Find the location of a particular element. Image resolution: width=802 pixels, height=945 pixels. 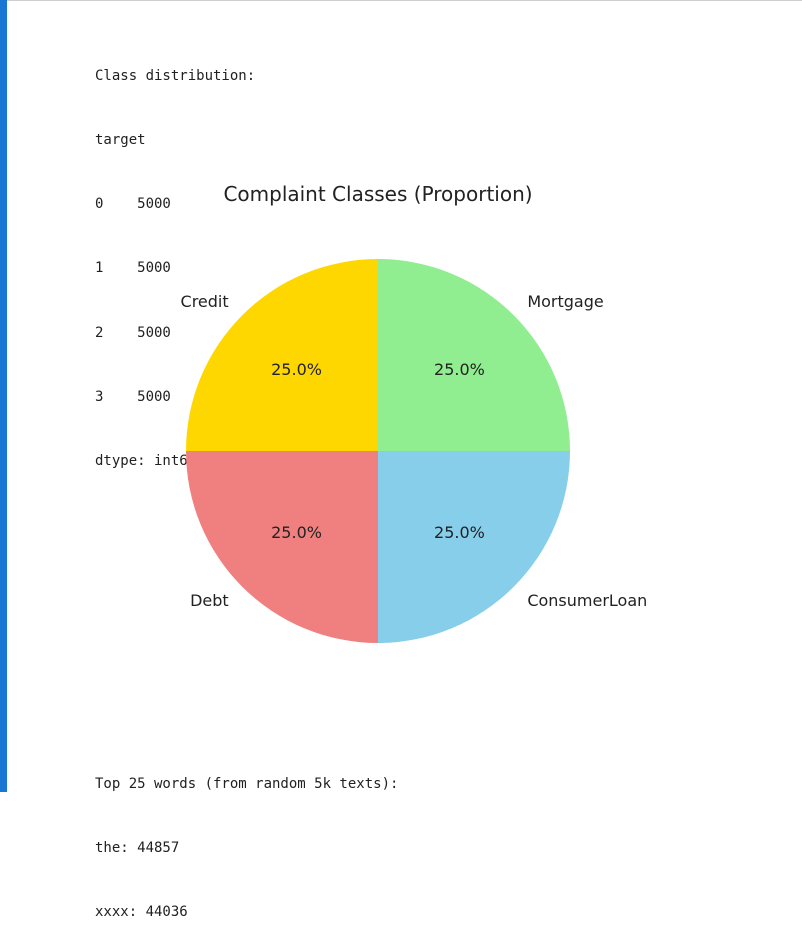

pie-slice-credit is located at coordinates (282, 355).